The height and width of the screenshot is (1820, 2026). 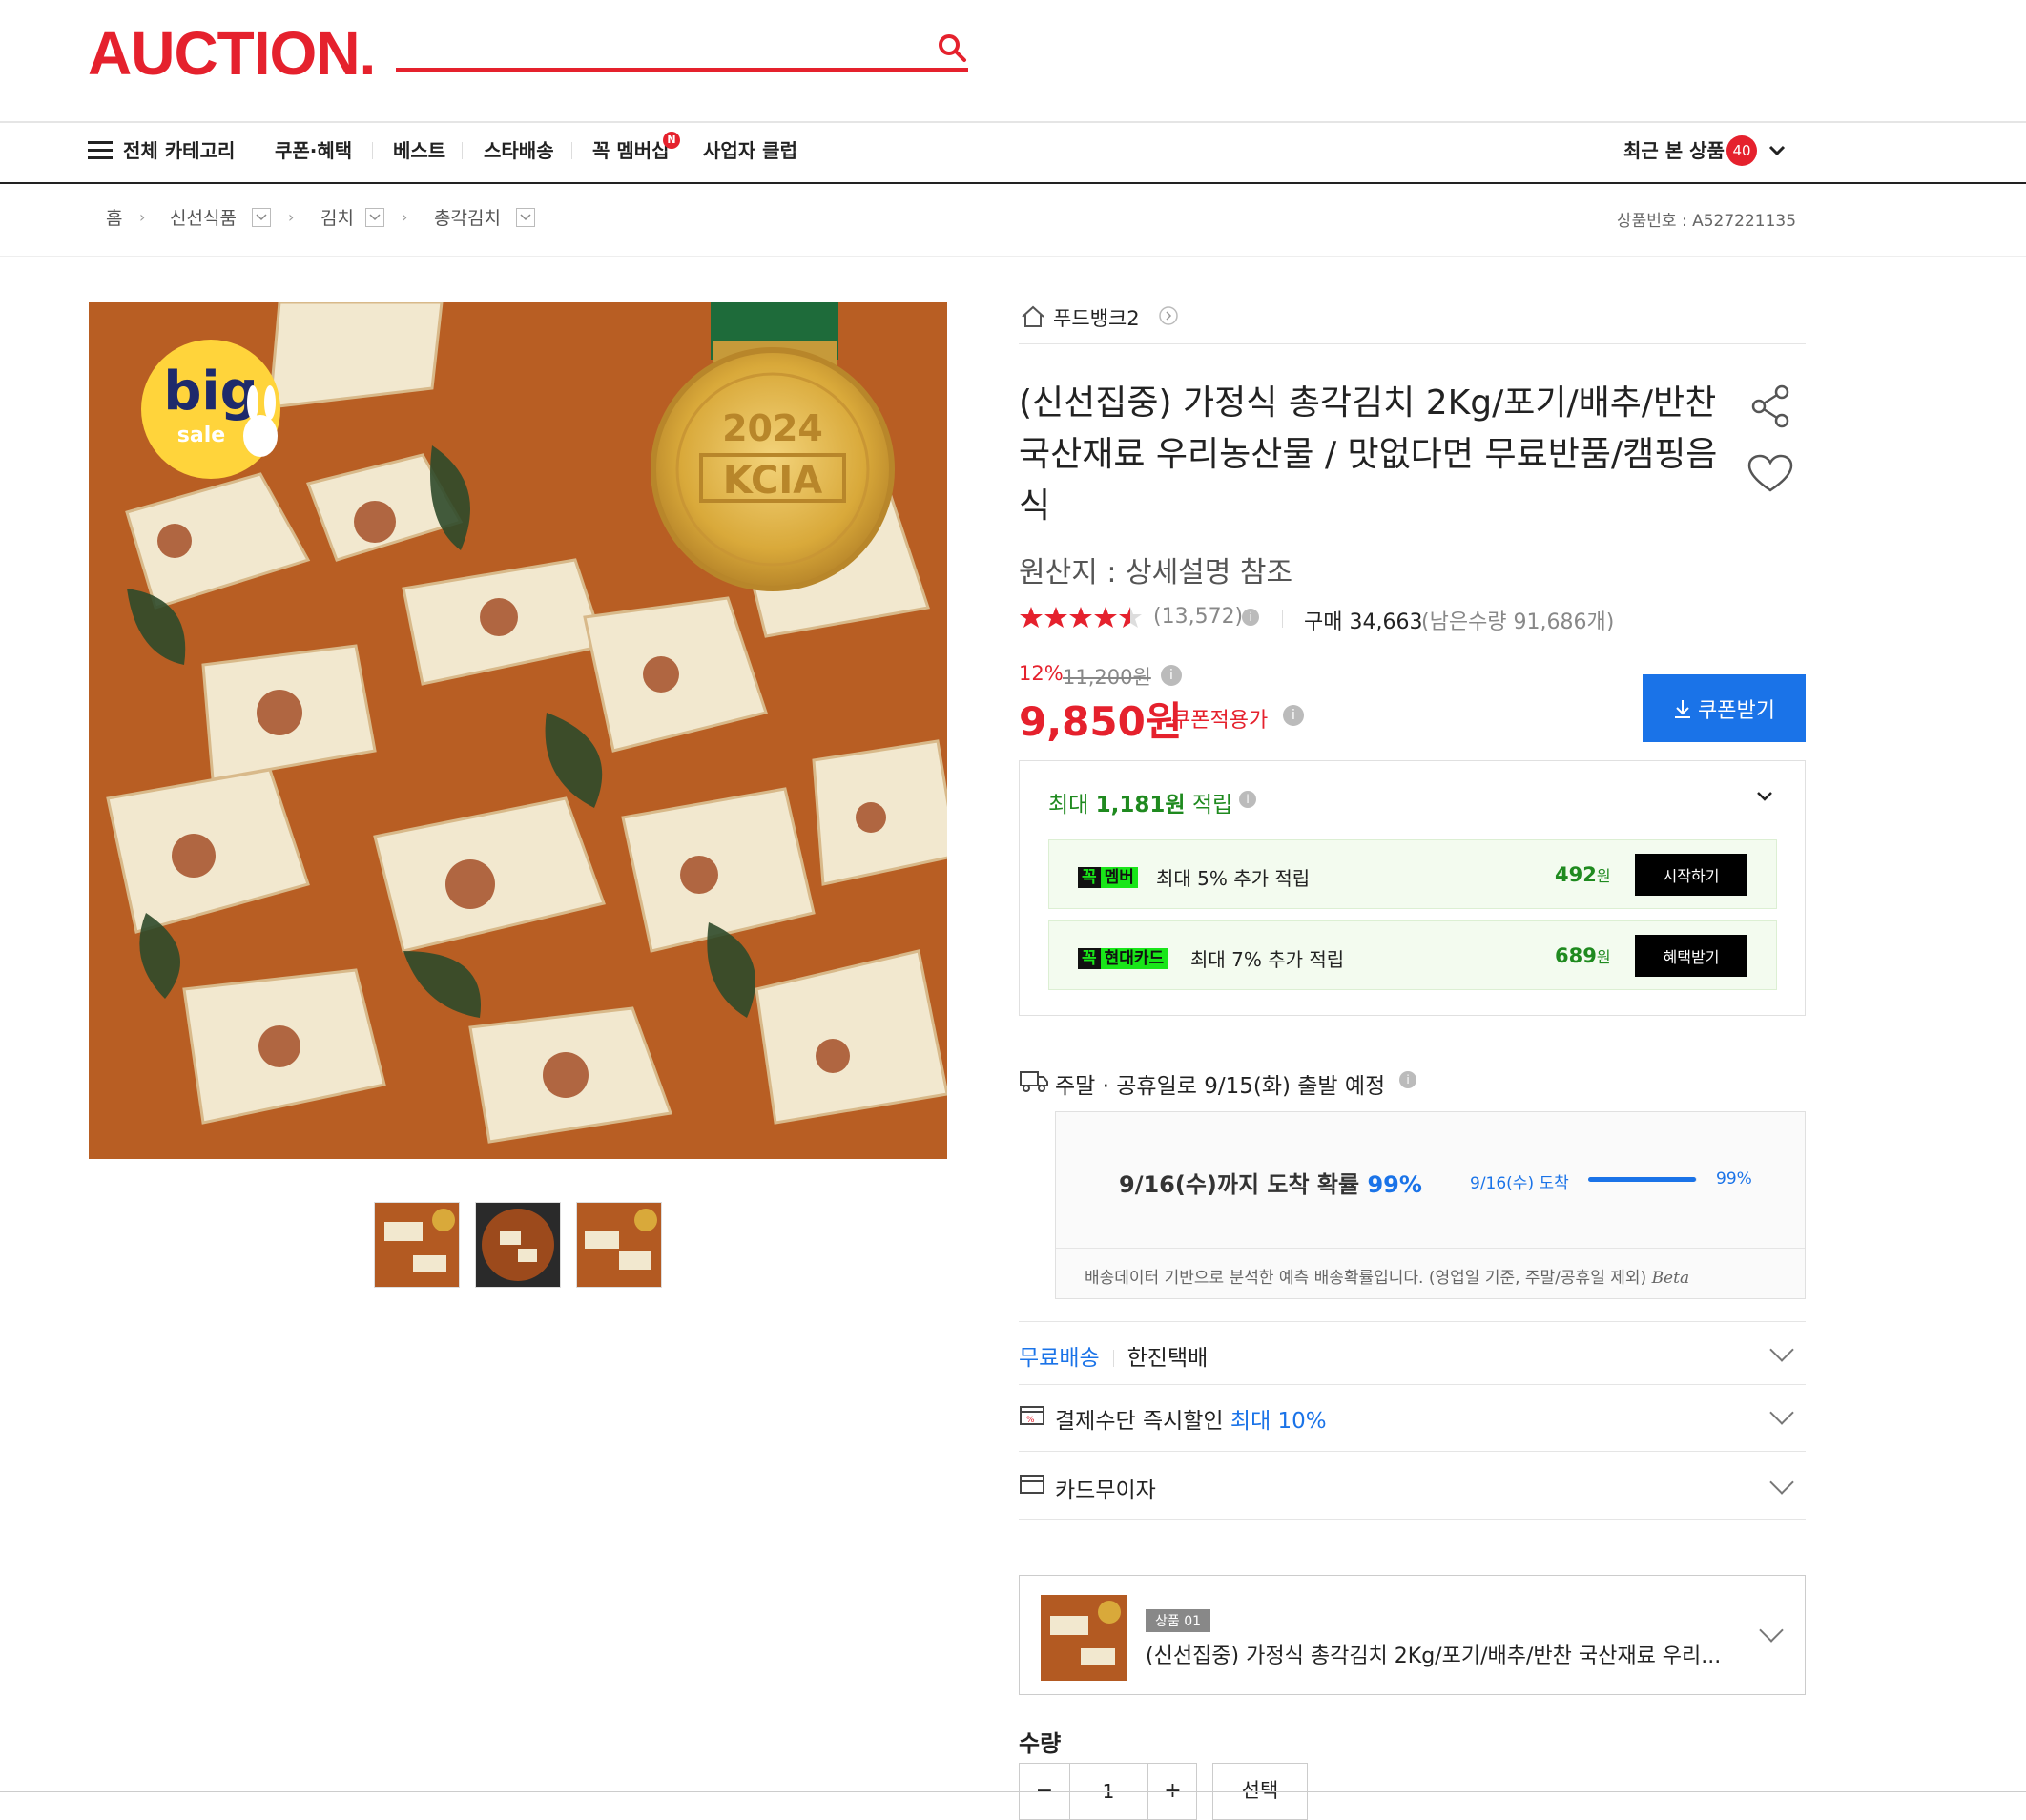 What do you see at coordinates (1123, 956) in the screenshot?
I see `hyundai-card-tag: 꼭 현대카드` at bounding box center [1123, 956].